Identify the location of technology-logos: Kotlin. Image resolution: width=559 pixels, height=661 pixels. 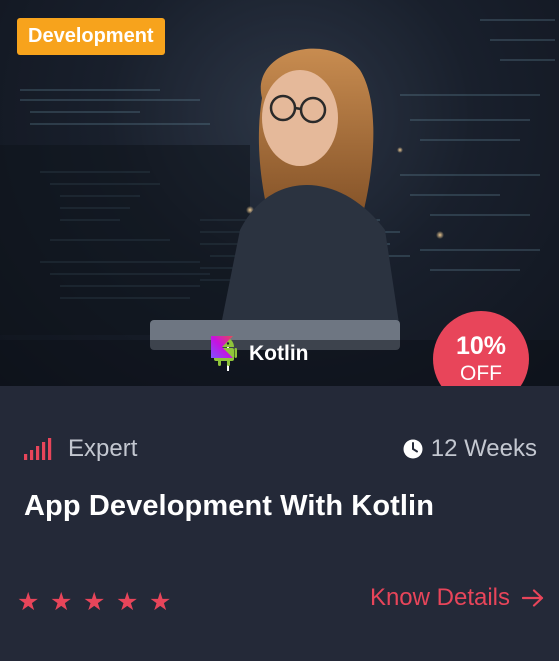
(259, 354).